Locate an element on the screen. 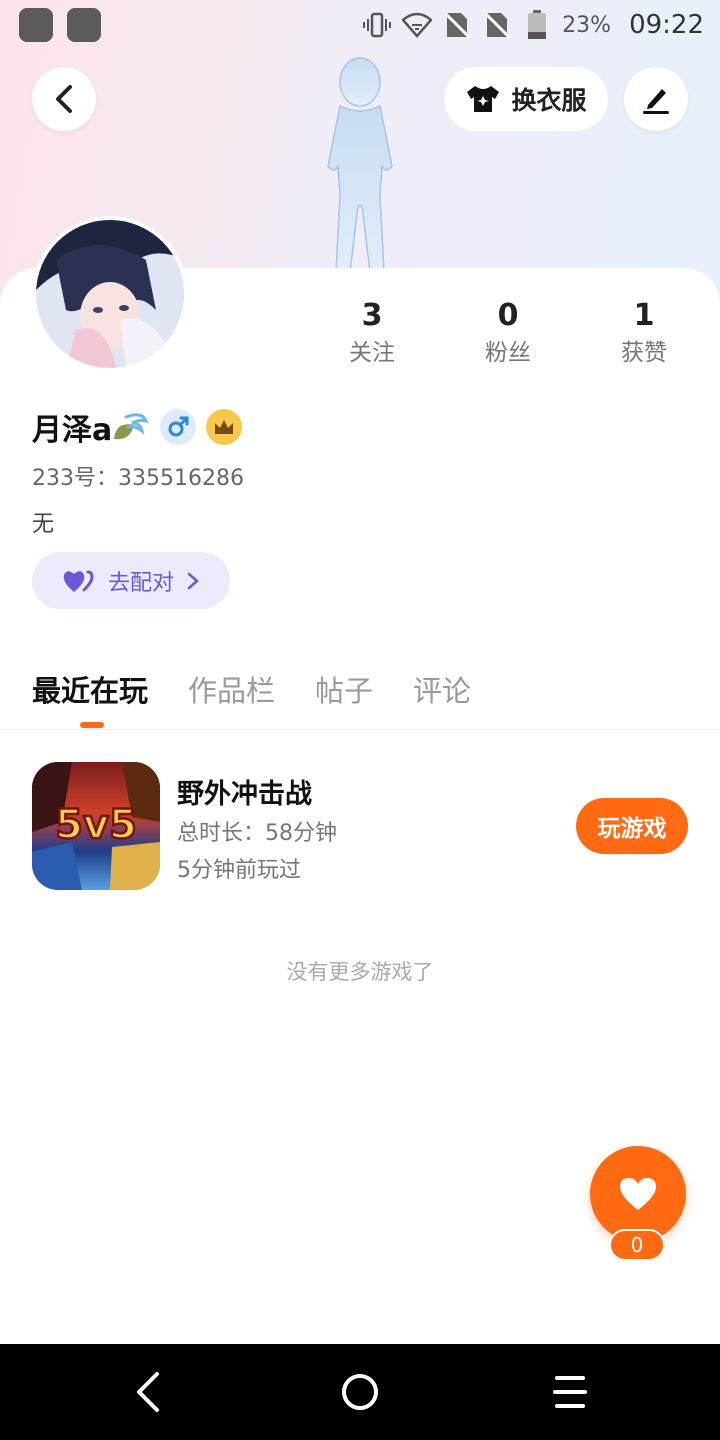 This screenshot has height=1440, width=720. wifi-icon is located at coordinates (417, 25).